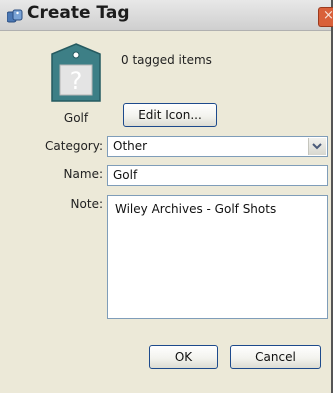  Describe the element at coordinates (183, 357) in the screenshot. I see `ok-button: OK` at that location.